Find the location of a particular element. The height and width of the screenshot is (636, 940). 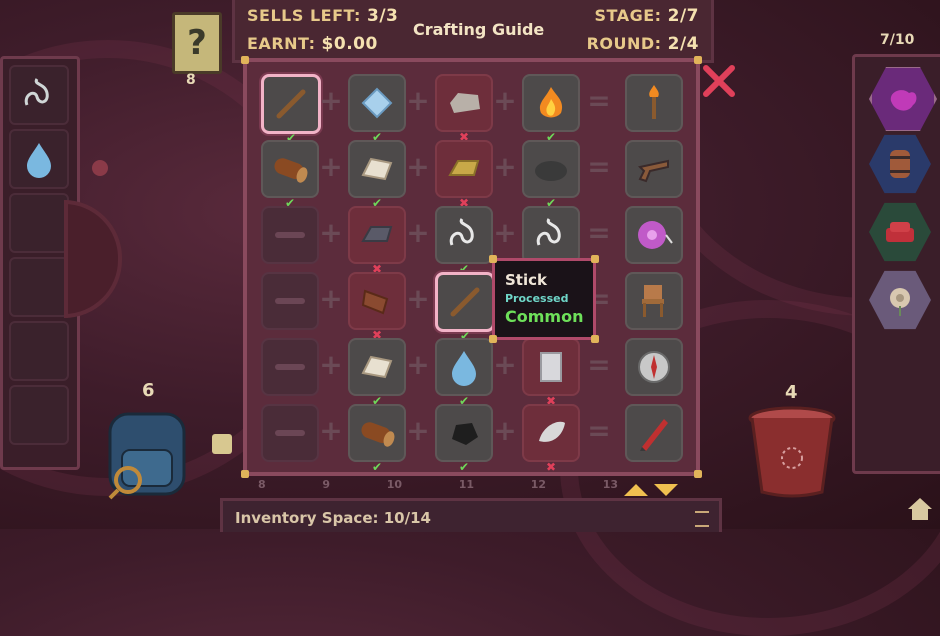

close-button is located at coordinates (719, 81).